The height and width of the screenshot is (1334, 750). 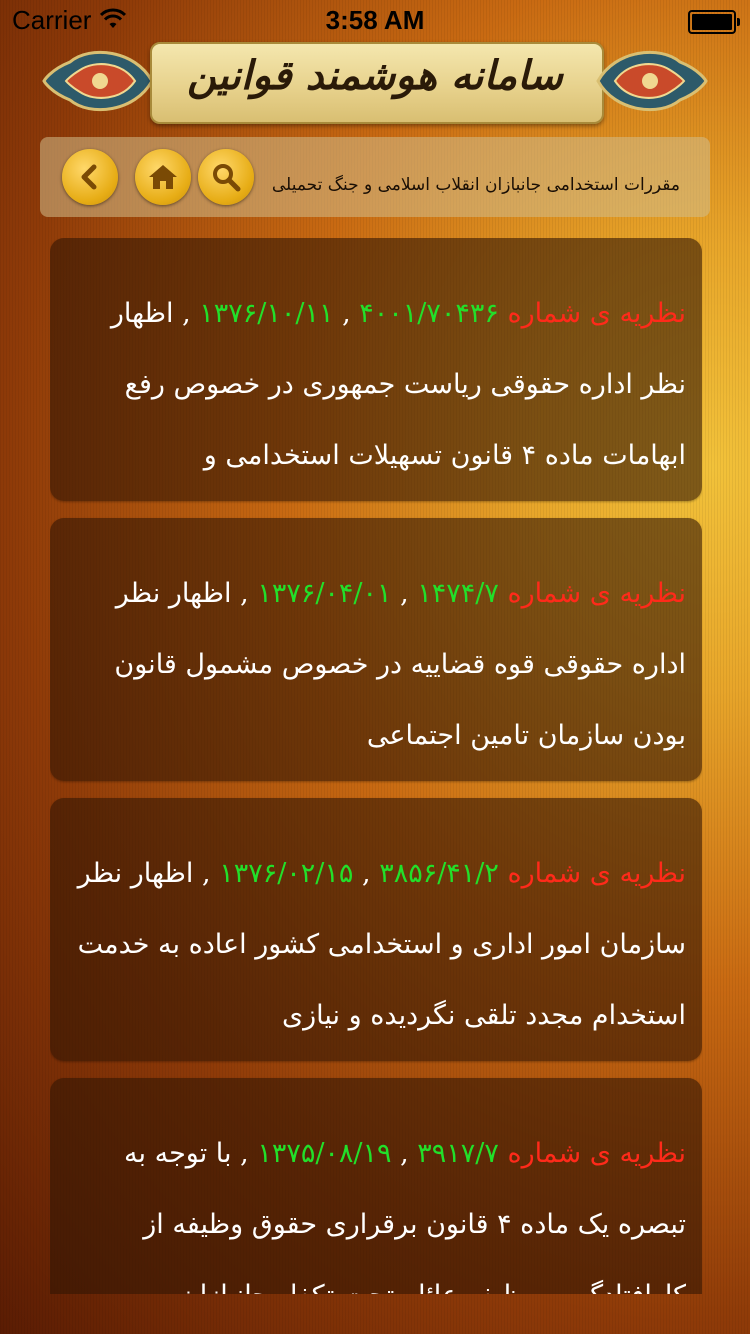 What do you see at coordinates (100, 81) in the screenshot?
I see `ornament-left-icon` at bounding box center [100, 81].